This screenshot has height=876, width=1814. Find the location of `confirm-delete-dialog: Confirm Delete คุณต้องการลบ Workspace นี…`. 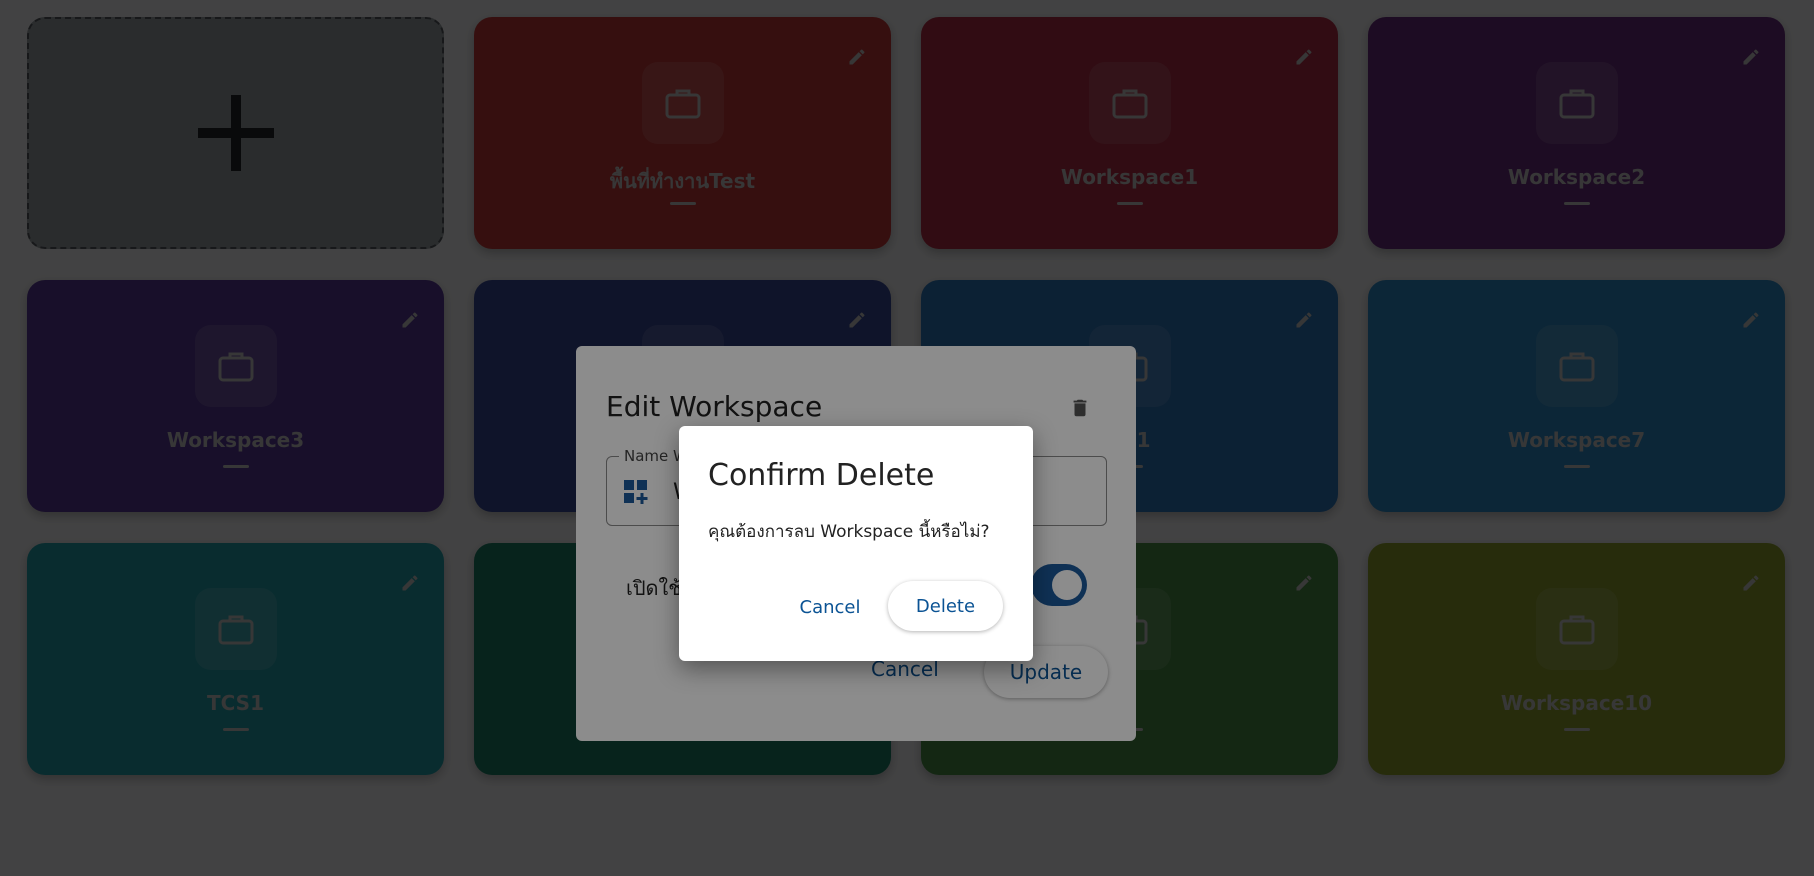

confirm-delete-dialog: Confirm Delete คุณต้องการลบ Workspace นี… is located at coordinates (856, 543).